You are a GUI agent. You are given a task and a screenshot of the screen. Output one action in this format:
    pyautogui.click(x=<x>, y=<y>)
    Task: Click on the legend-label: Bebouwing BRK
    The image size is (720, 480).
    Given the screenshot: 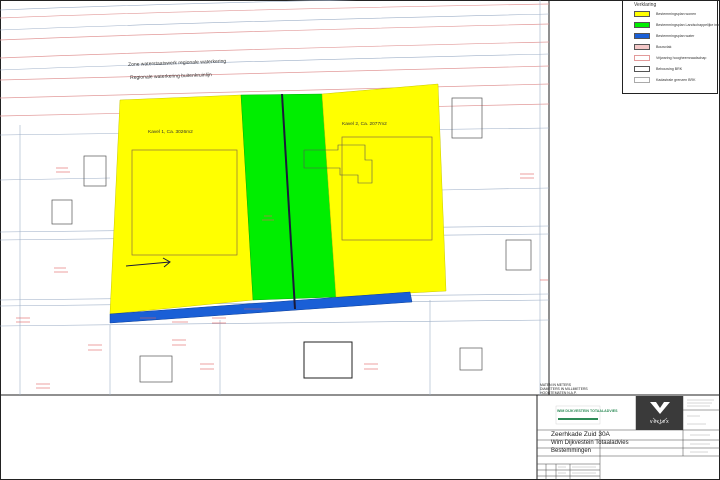 What is the action you would take?
    pyautogui.click(x=669, y=69)
    